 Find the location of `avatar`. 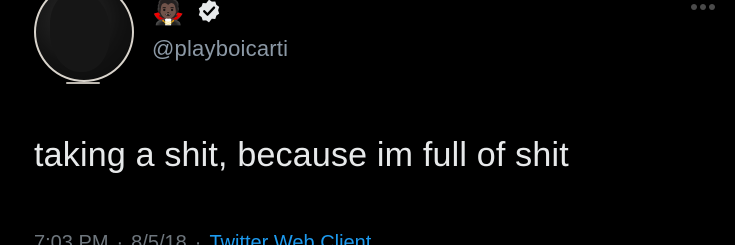

avatar is located at coordinates (84, 41).